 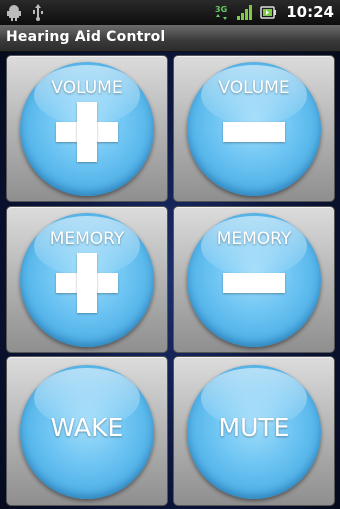 I want to click on volume-up-circle: VOLUME, so click(x=87, y=129).